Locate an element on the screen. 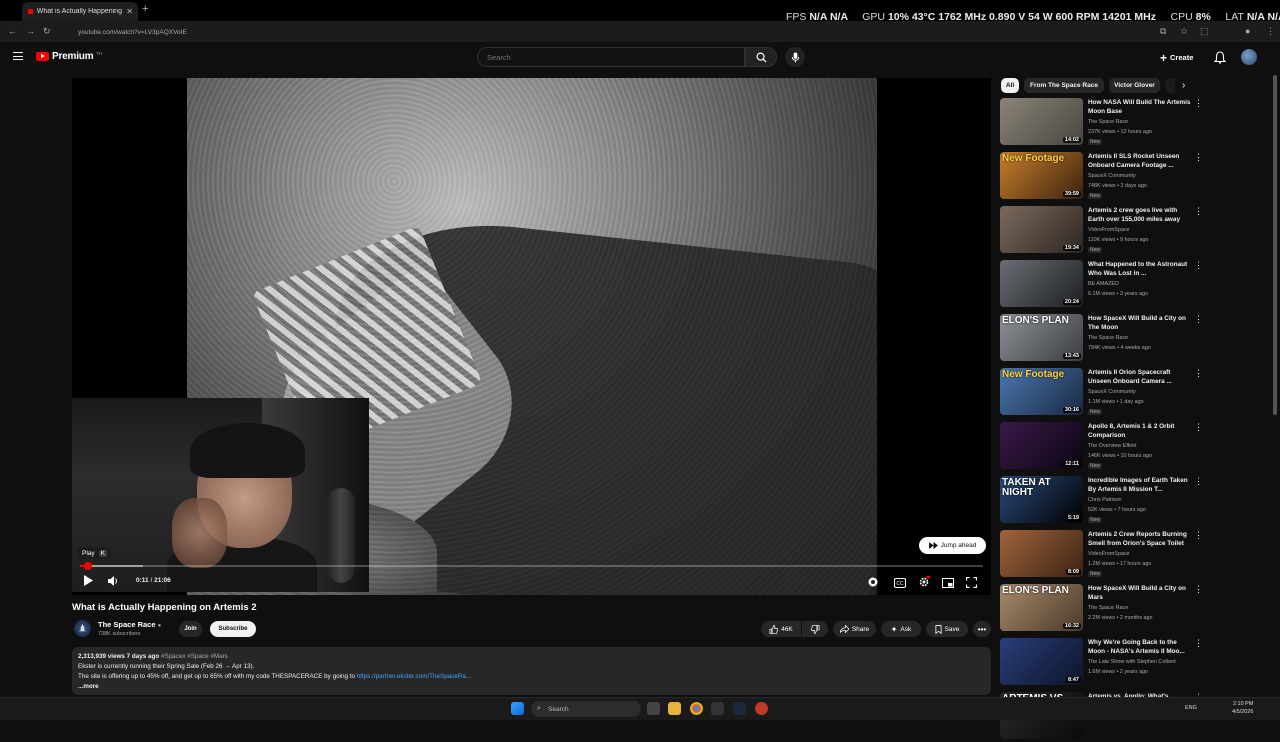 The width and height of the screenshot is (1280, 742). chip-overflow is located at coordinates (1170, 85).